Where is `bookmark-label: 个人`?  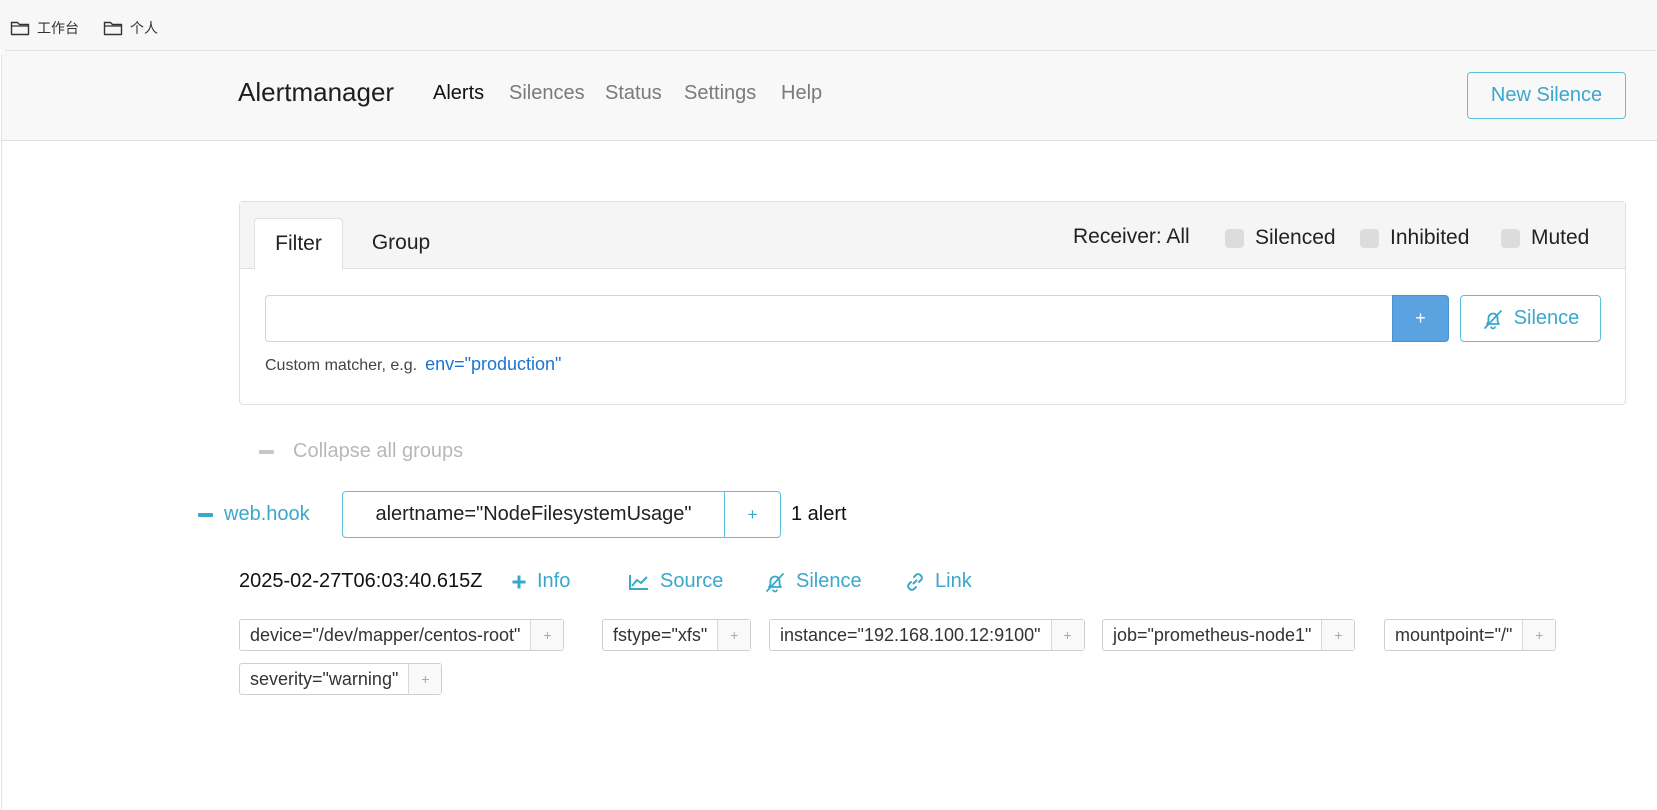 bookmark-label: 个人 is located at coordinates (144, 29).